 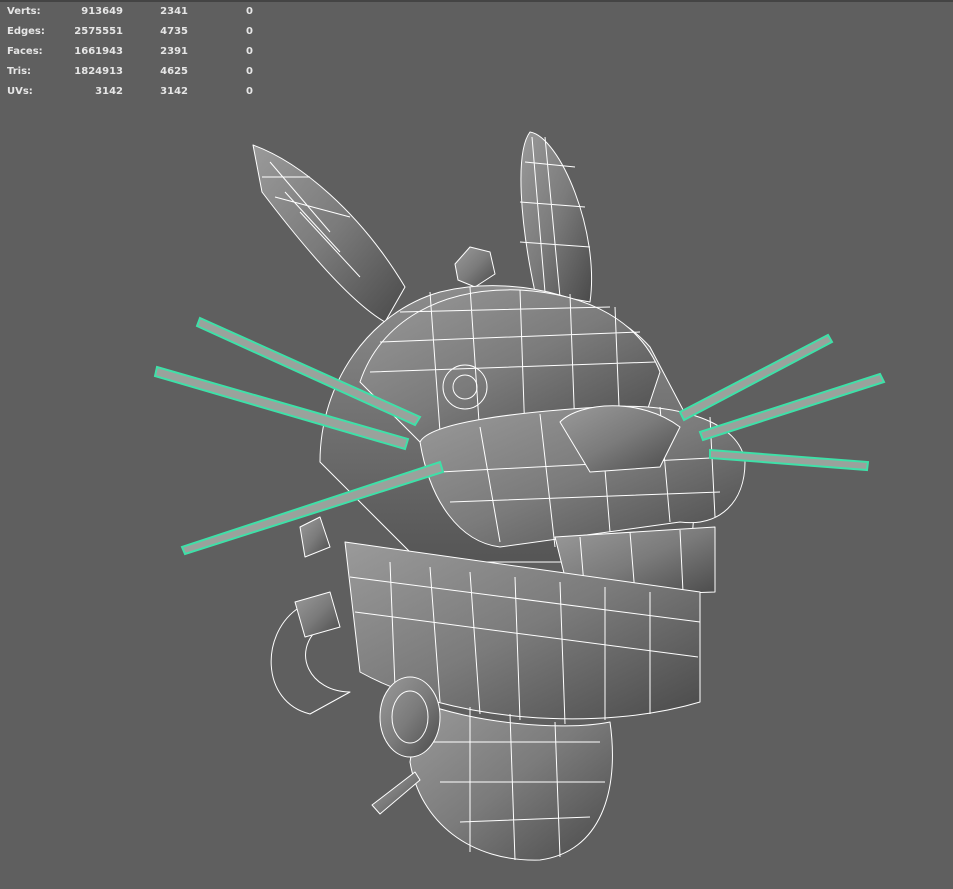 I want to click on side-cylinder, so click(x=317, y=614).